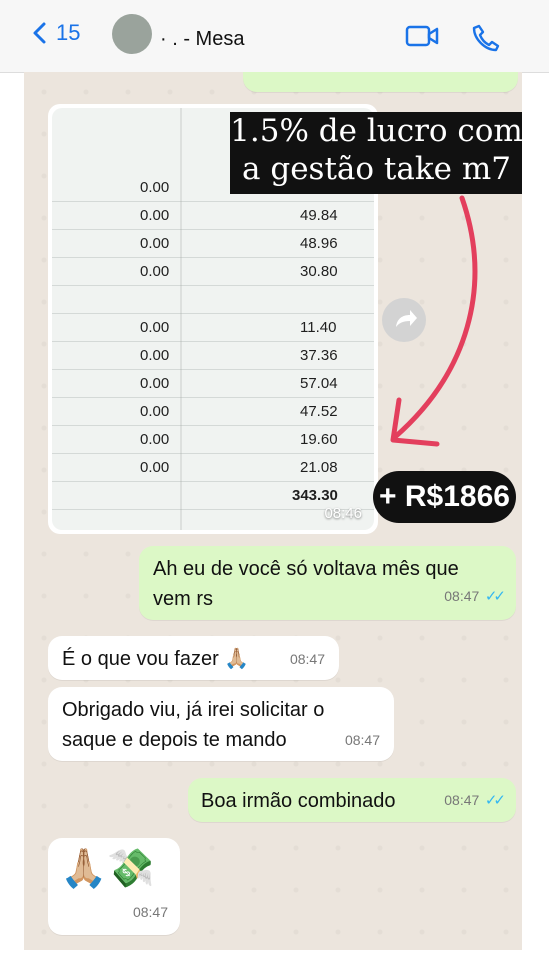 The image size is (549, 953). I want to click on table-row: 0.00 49.84, so click(213, 215).